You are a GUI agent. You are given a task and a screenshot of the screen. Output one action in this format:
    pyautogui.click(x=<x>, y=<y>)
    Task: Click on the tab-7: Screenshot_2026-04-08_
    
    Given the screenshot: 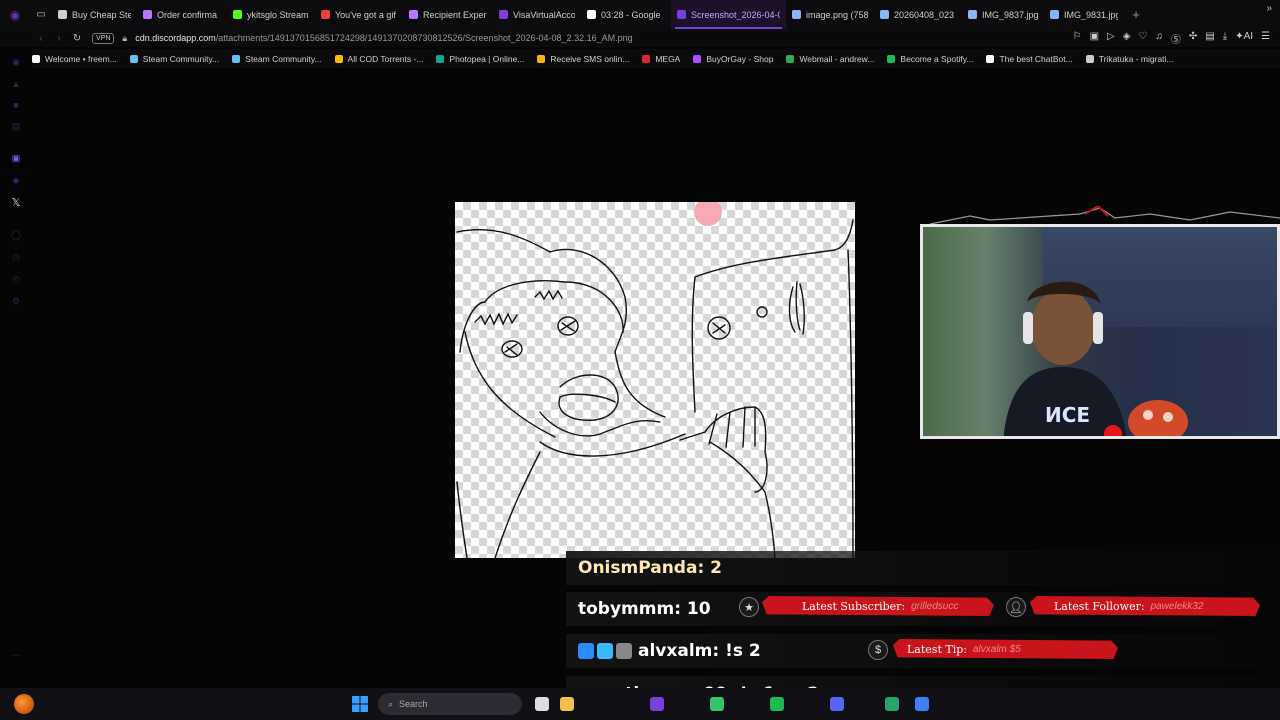 What is the action you would take?
    pyautogui.click(x=728, y=14)
    